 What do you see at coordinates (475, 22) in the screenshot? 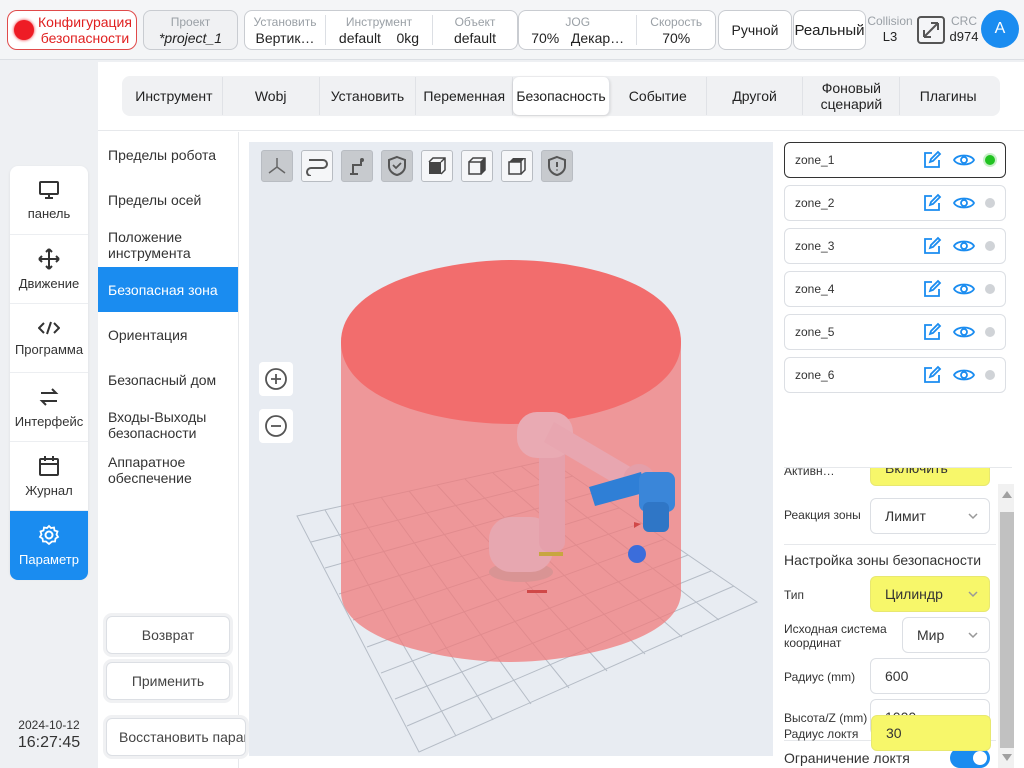
I see `object-label: Объект` at bounding box center [475, 22].